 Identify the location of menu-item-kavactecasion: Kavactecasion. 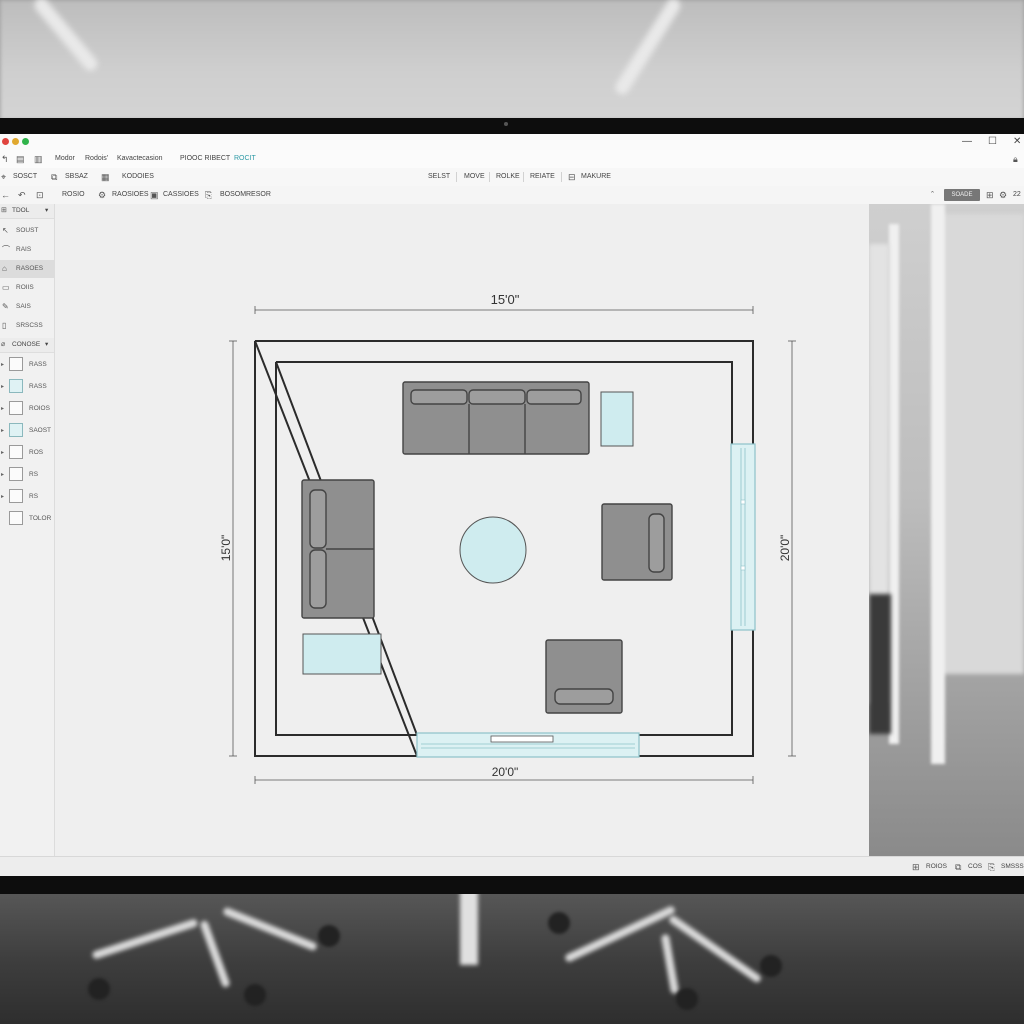
(140, 159).